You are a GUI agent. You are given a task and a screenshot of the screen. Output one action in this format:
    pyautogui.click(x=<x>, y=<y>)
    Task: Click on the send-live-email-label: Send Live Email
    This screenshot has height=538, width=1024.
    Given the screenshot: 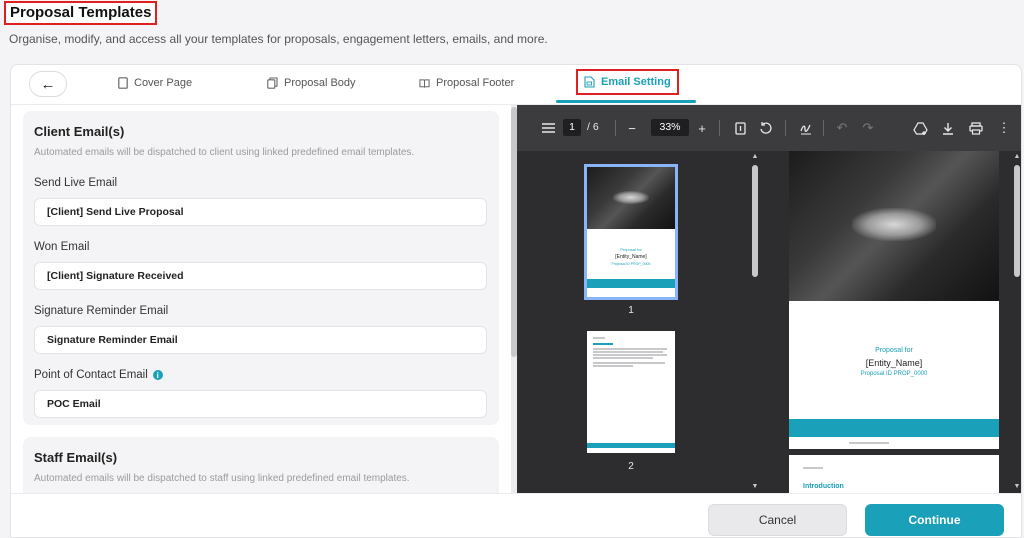 What is the action you would take?
    pyautogui.click(x=75, y=183)
    